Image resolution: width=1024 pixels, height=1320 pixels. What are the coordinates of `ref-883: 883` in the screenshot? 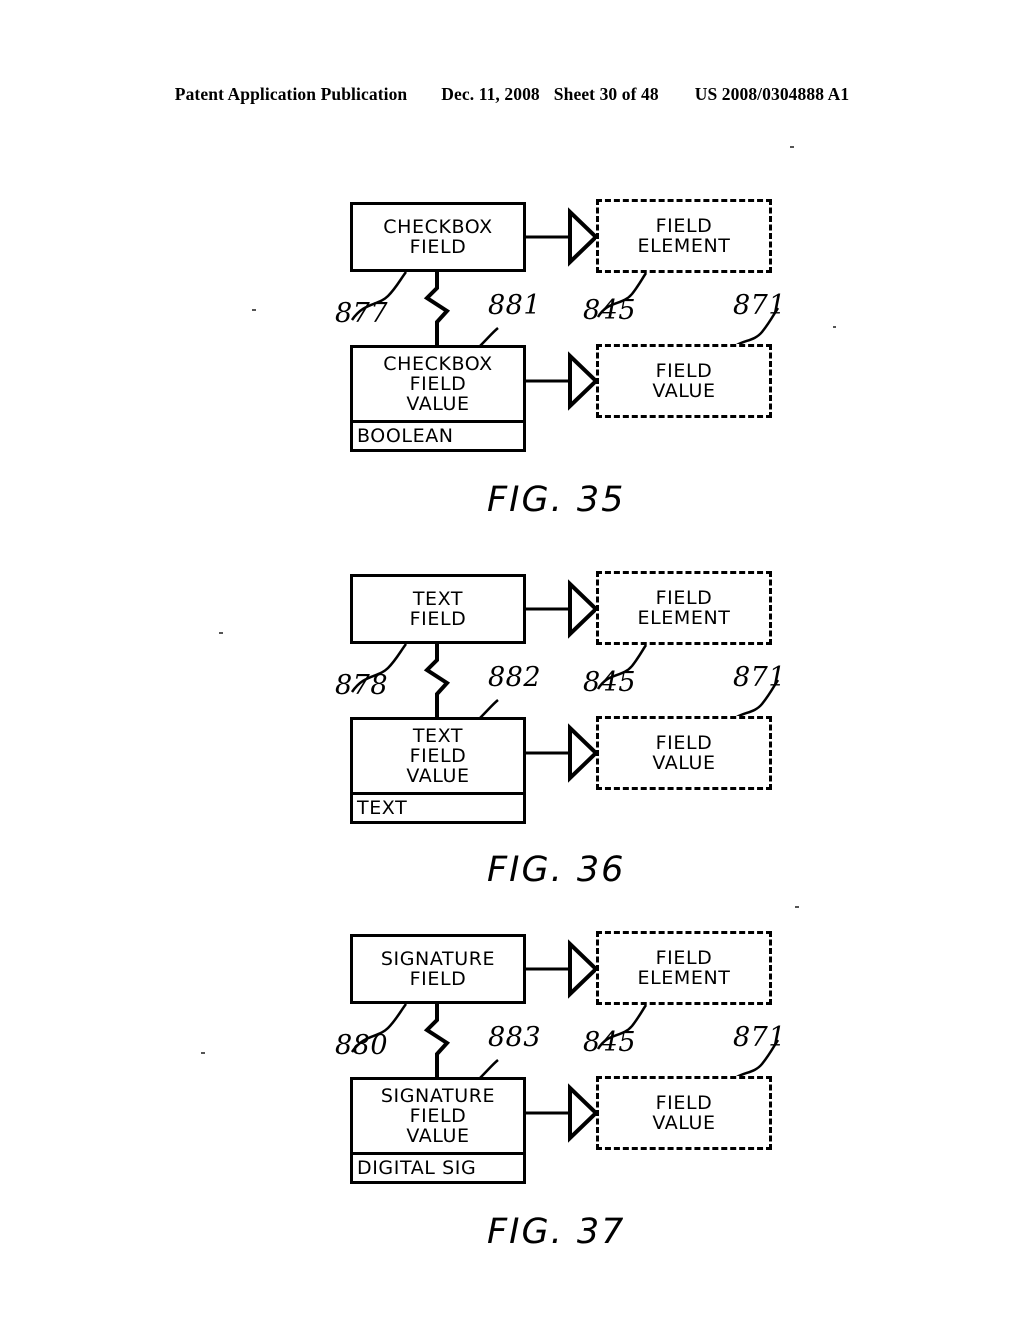 It's located at (515, 1037).